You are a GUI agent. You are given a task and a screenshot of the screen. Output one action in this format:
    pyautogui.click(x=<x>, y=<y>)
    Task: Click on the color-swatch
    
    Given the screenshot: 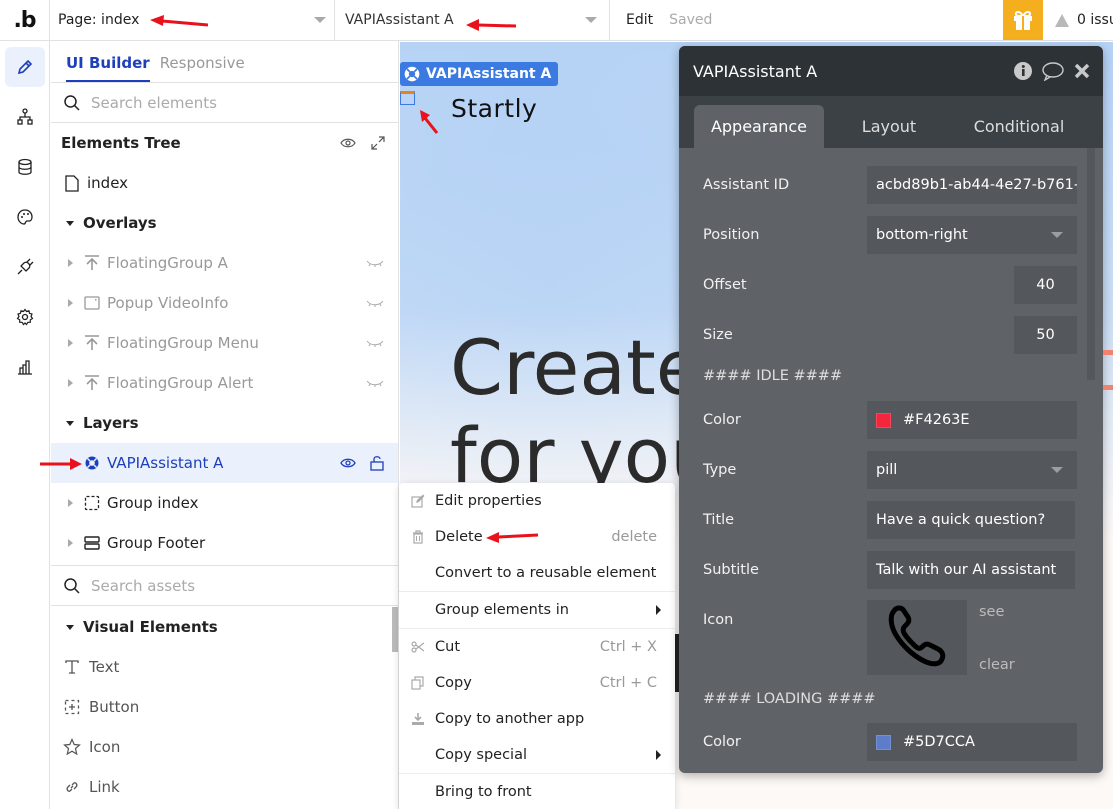 What is the action you would take?
    pyautogui.click(x=883, y=420)
    